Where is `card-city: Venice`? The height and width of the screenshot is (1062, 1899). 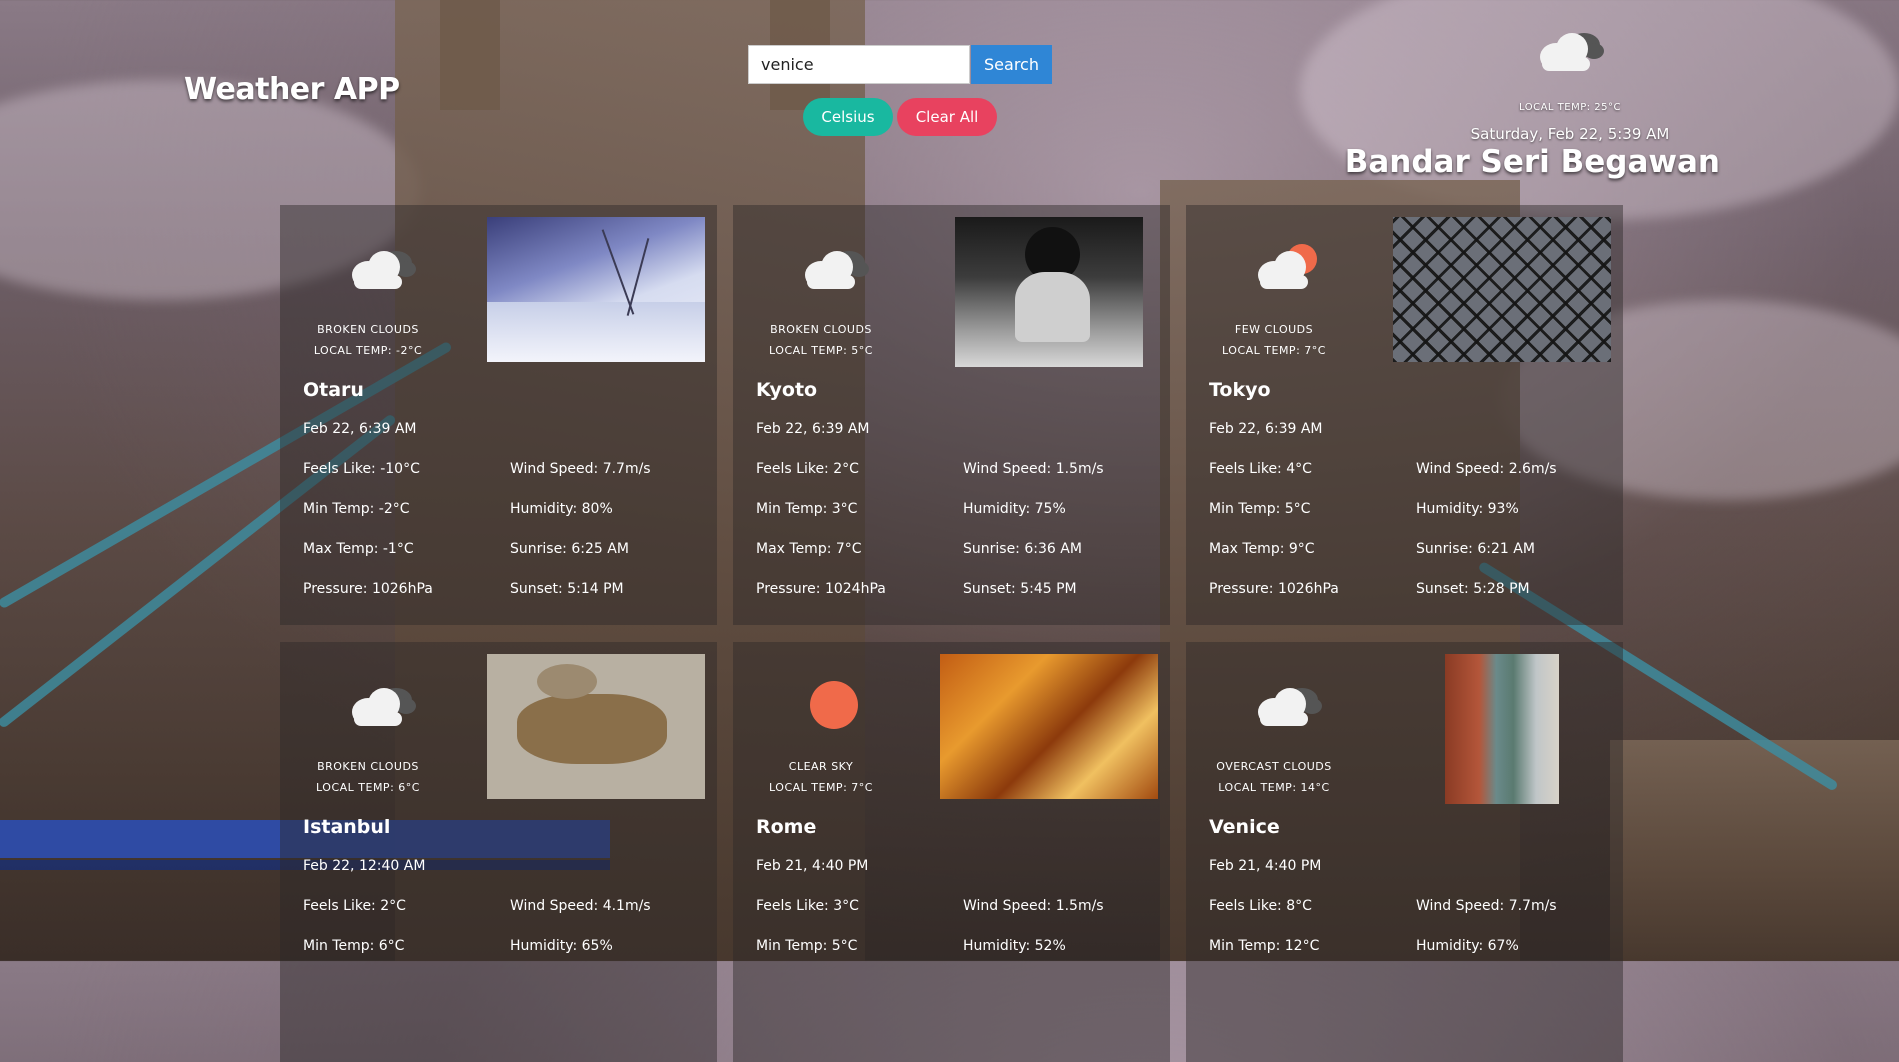 card-city: Venice is located at coordinates (1244, 827).